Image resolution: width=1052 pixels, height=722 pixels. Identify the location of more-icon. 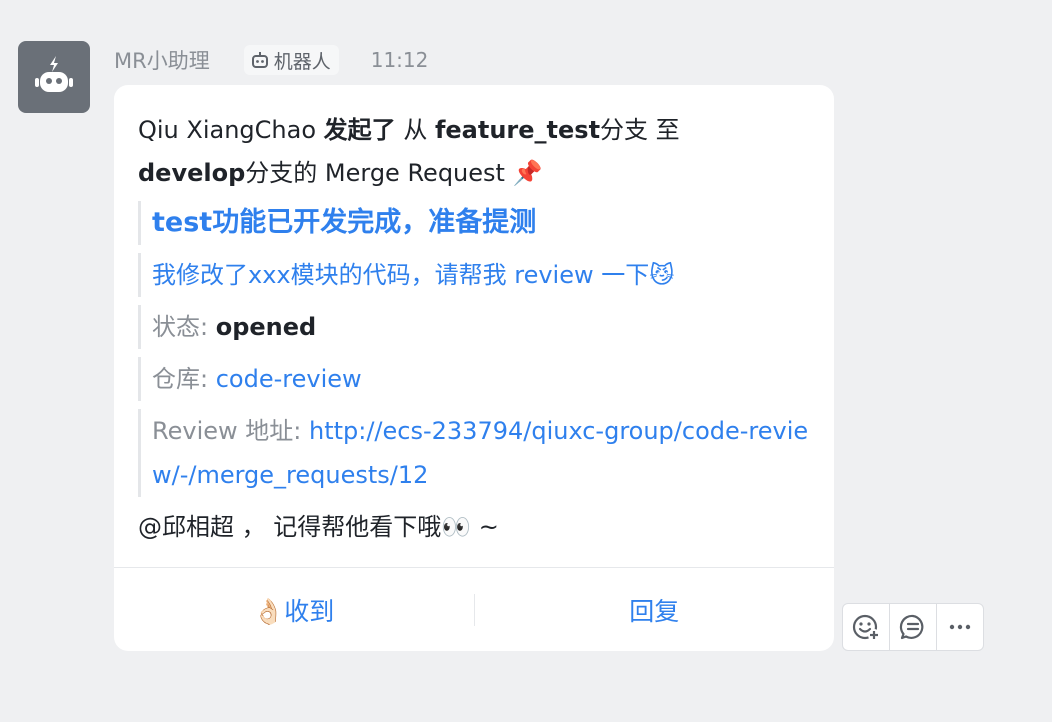
(960, 627).